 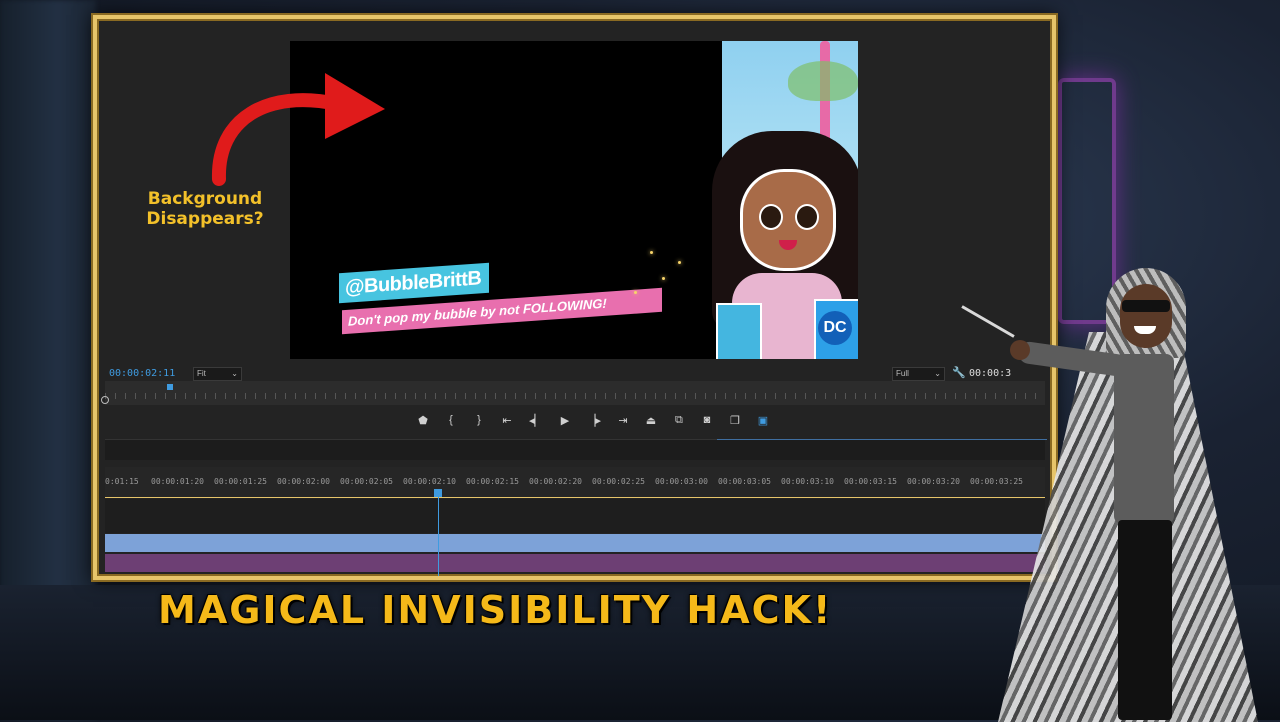 I want to click on ruler-label: 00:00:02:25, so click(x=618, y=481).